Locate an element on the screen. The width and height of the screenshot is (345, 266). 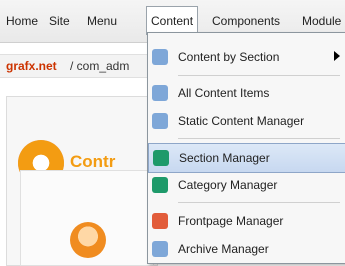
menu-module: Module is located at coordinates (321, 21).